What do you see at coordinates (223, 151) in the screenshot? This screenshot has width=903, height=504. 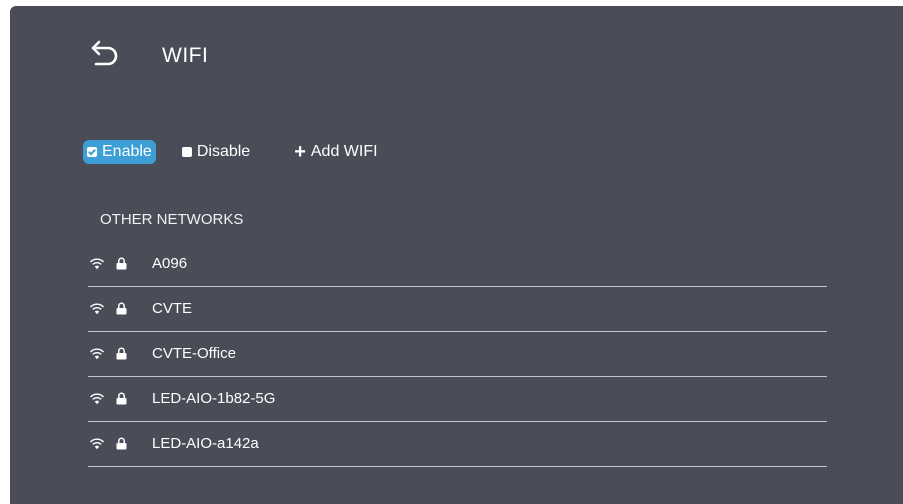 I see `disable-label: Disable` at bounding box center [223, 151].